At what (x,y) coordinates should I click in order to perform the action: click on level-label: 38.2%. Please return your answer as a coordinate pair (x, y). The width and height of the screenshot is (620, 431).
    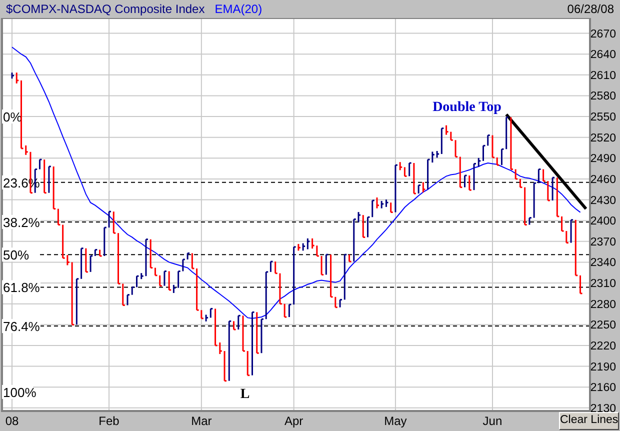
    Looking at the image, I should click on (21, 222).